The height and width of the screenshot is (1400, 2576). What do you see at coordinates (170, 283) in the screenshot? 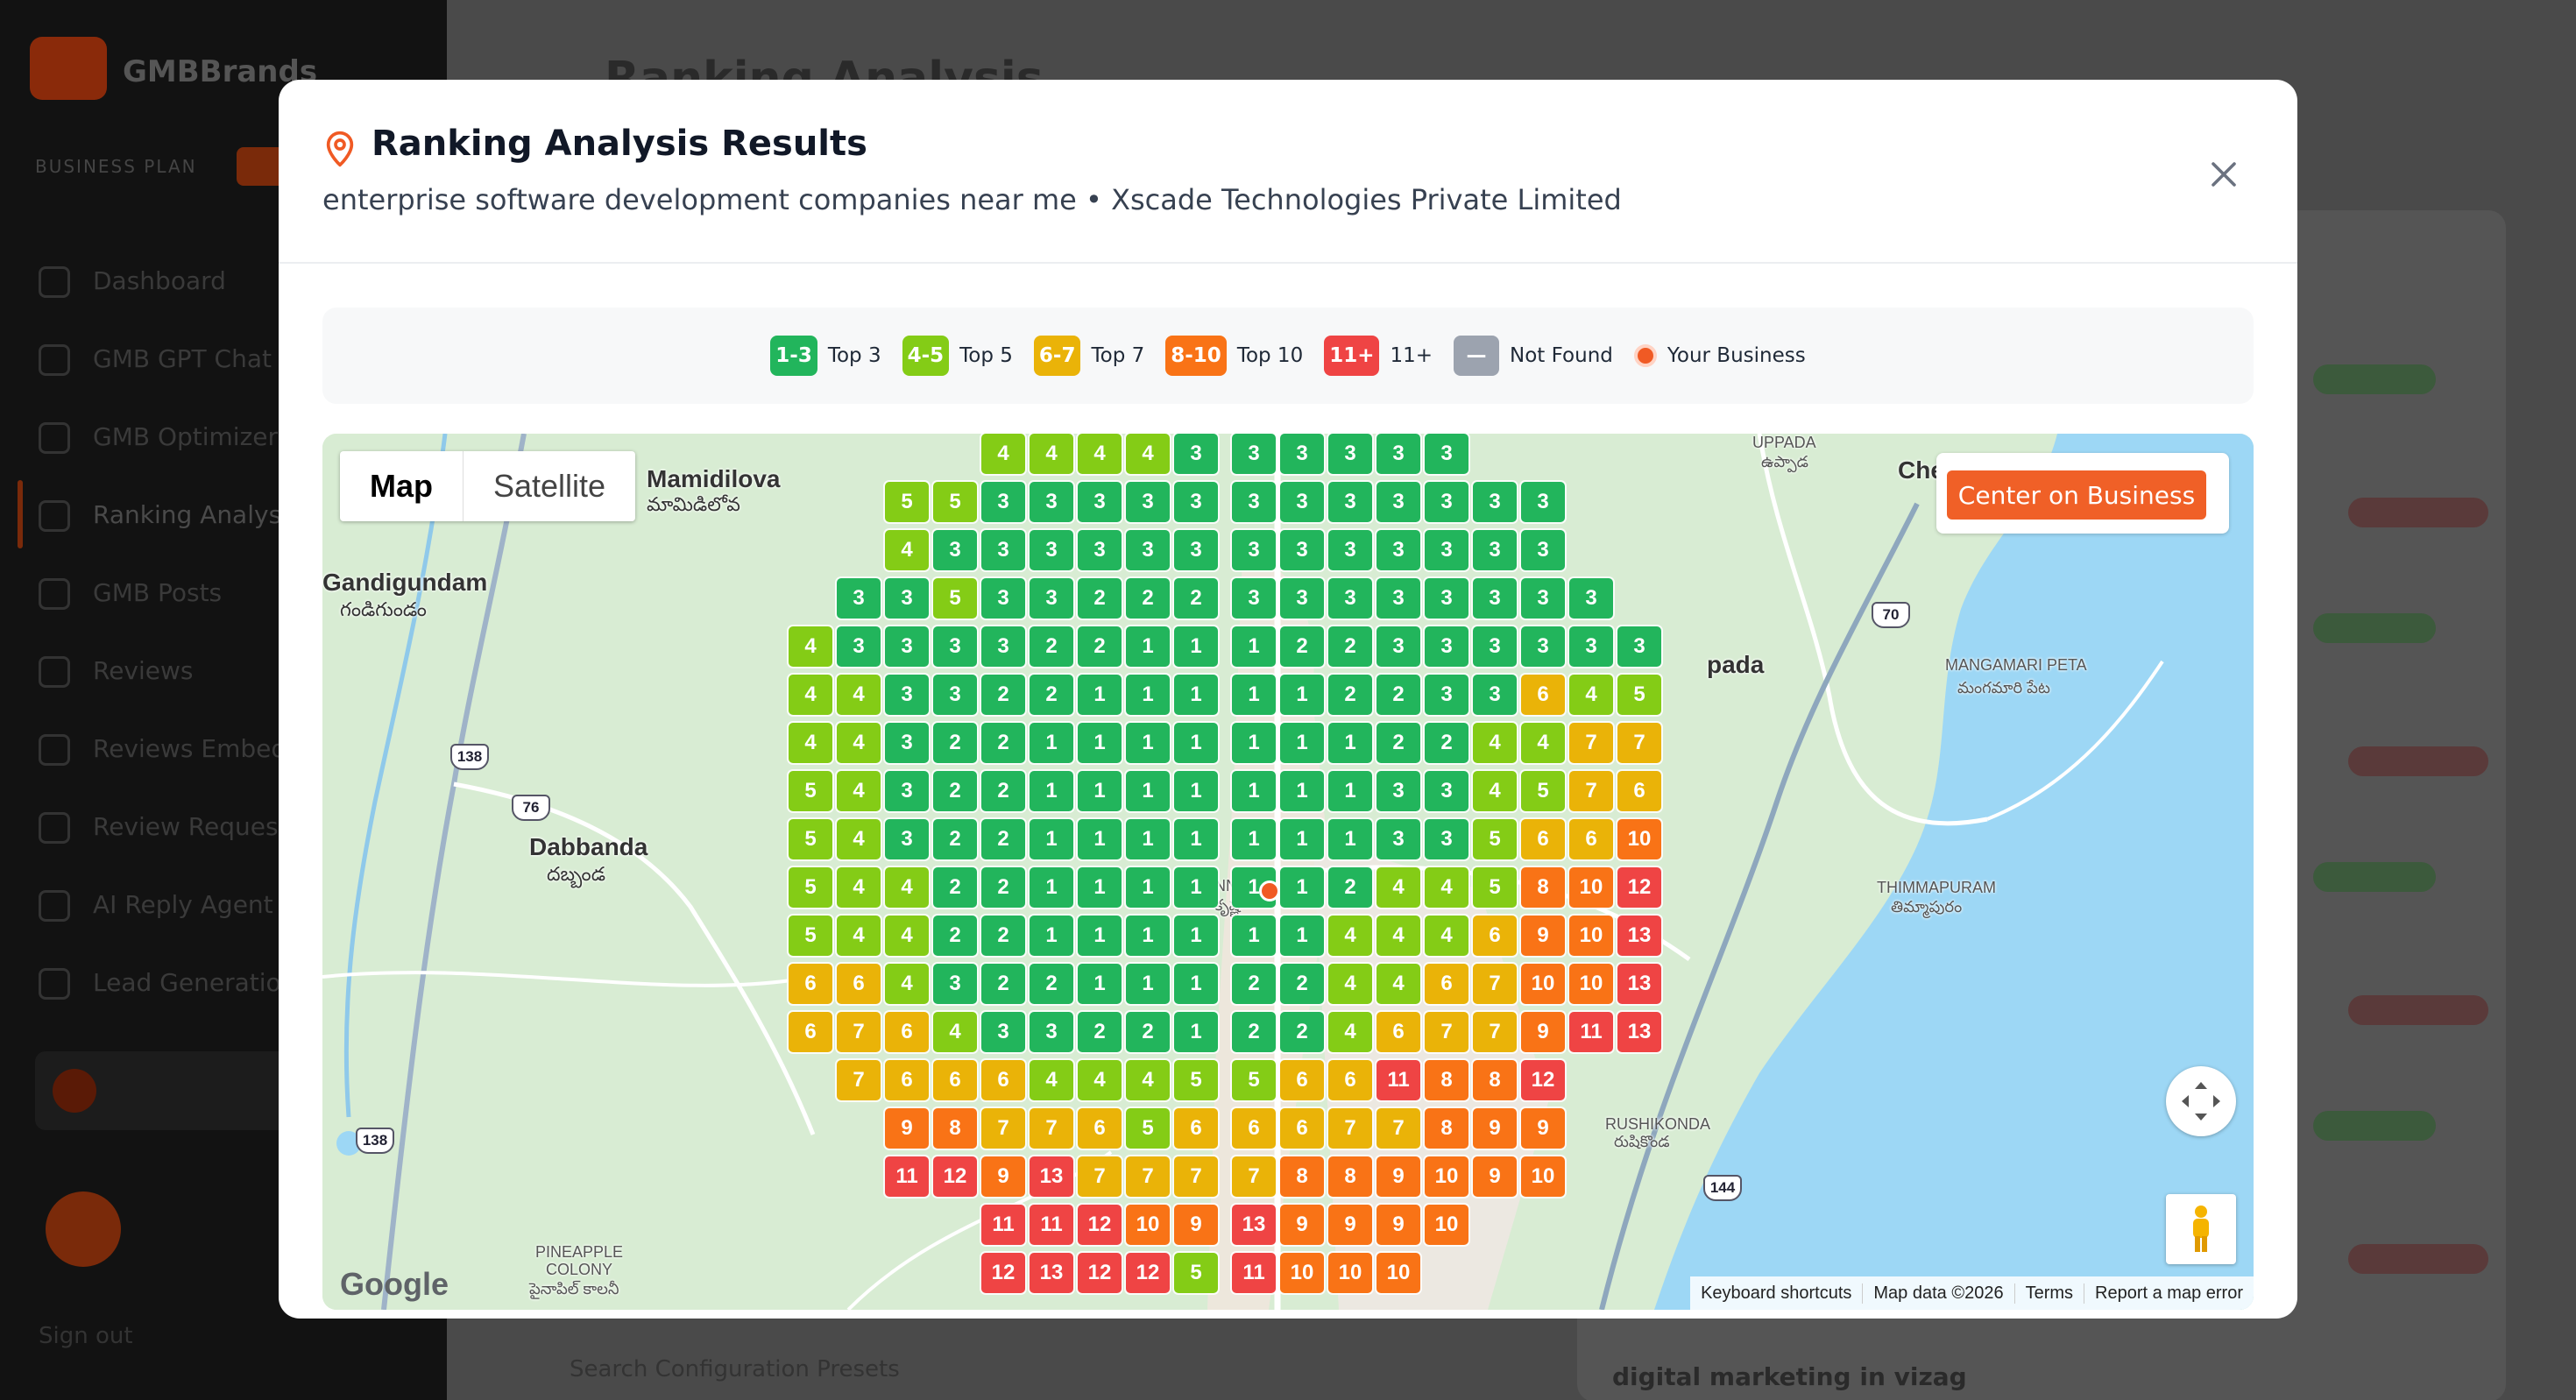
I see `sidebar-item-dashboard: Dashboard` at bounding box center [170, 283].